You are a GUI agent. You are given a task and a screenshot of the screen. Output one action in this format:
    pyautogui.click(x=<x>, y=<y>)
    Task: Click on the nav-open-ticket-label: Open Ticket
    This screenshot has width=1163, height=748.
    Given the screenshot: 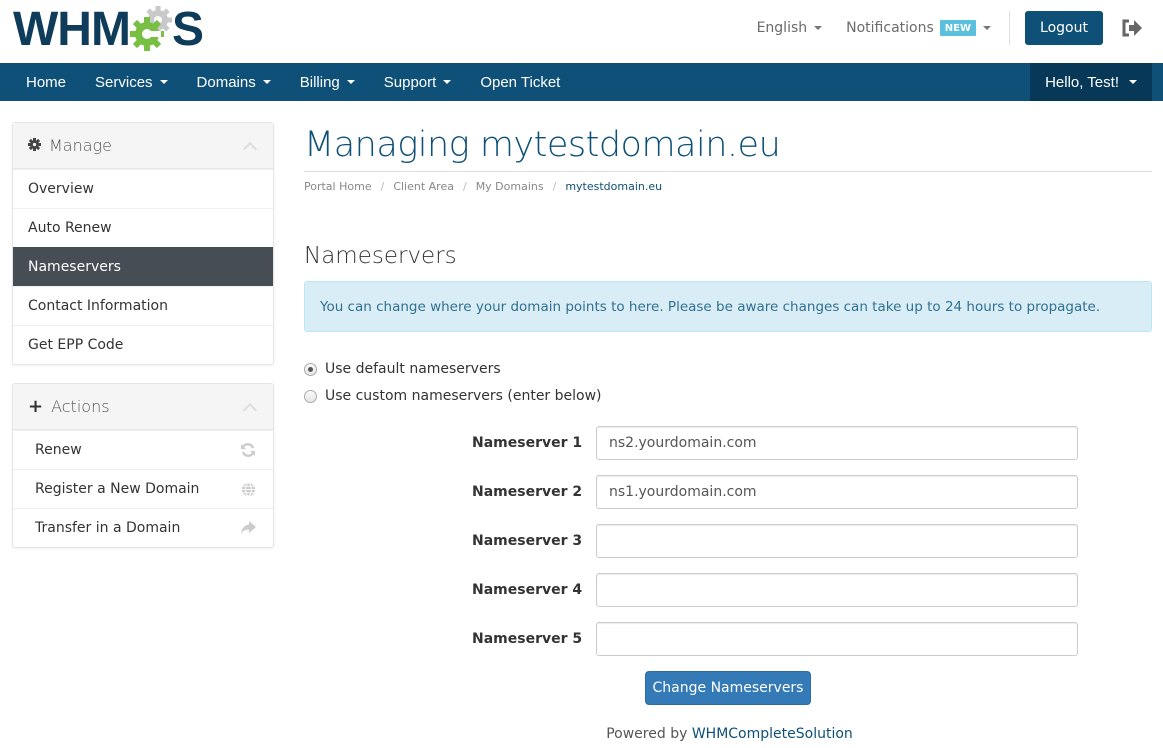 What is the action you would take?
    pyautogui.click(x=520, y=82)
    